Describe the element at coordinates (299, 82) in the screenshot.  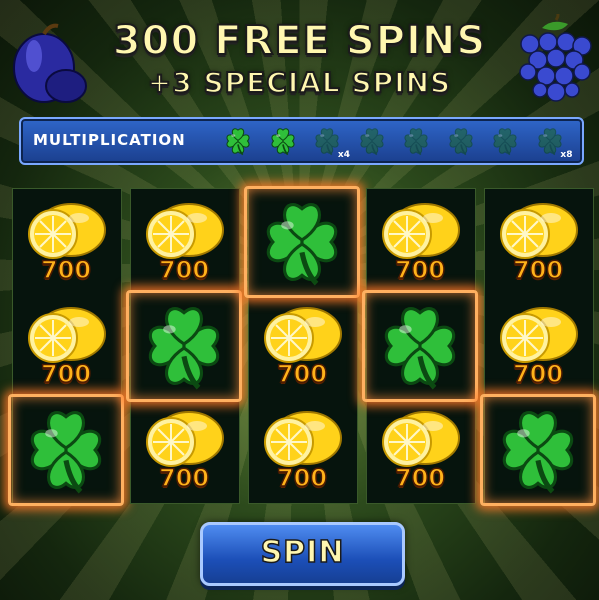
I see `banner-subtitle: +3 SPECIAL SPINS` at that location.